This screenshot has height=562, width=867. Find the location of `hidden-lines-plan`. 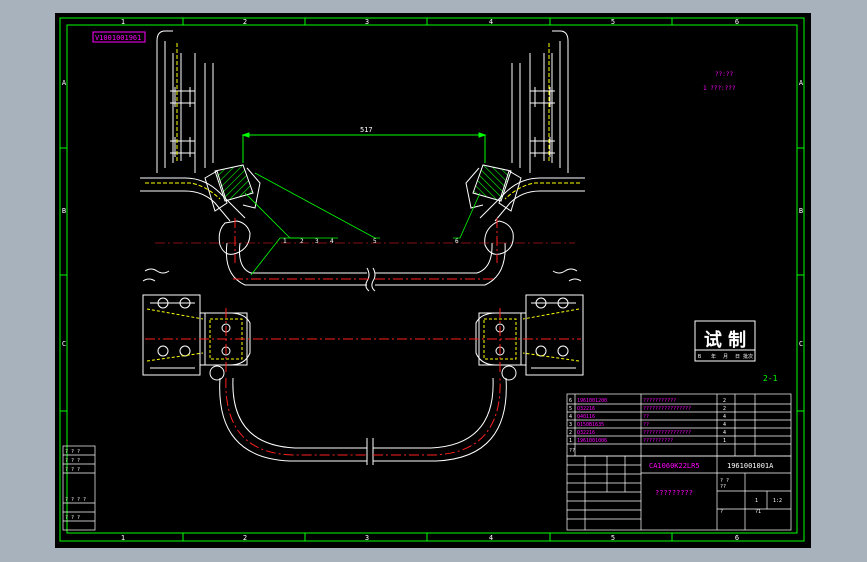

hidden-lines-plan is located at coordinates (363, 335).